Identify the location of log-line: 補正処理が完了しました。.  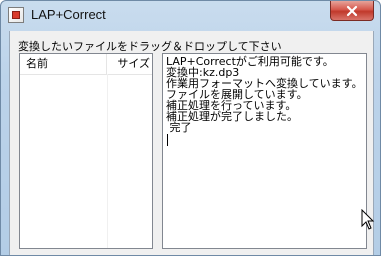
(232, 116).